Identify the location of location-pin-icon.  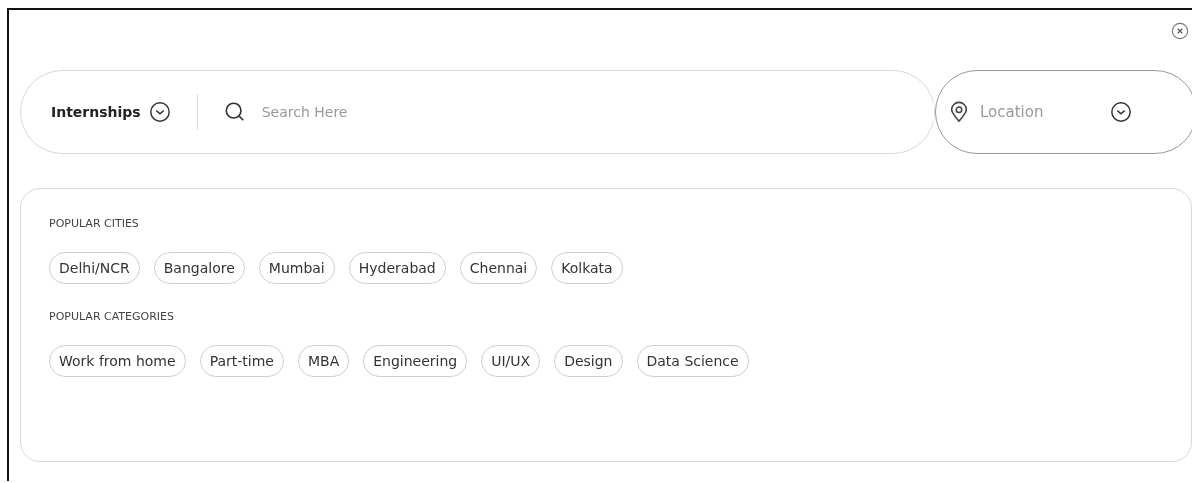
(959, 112).